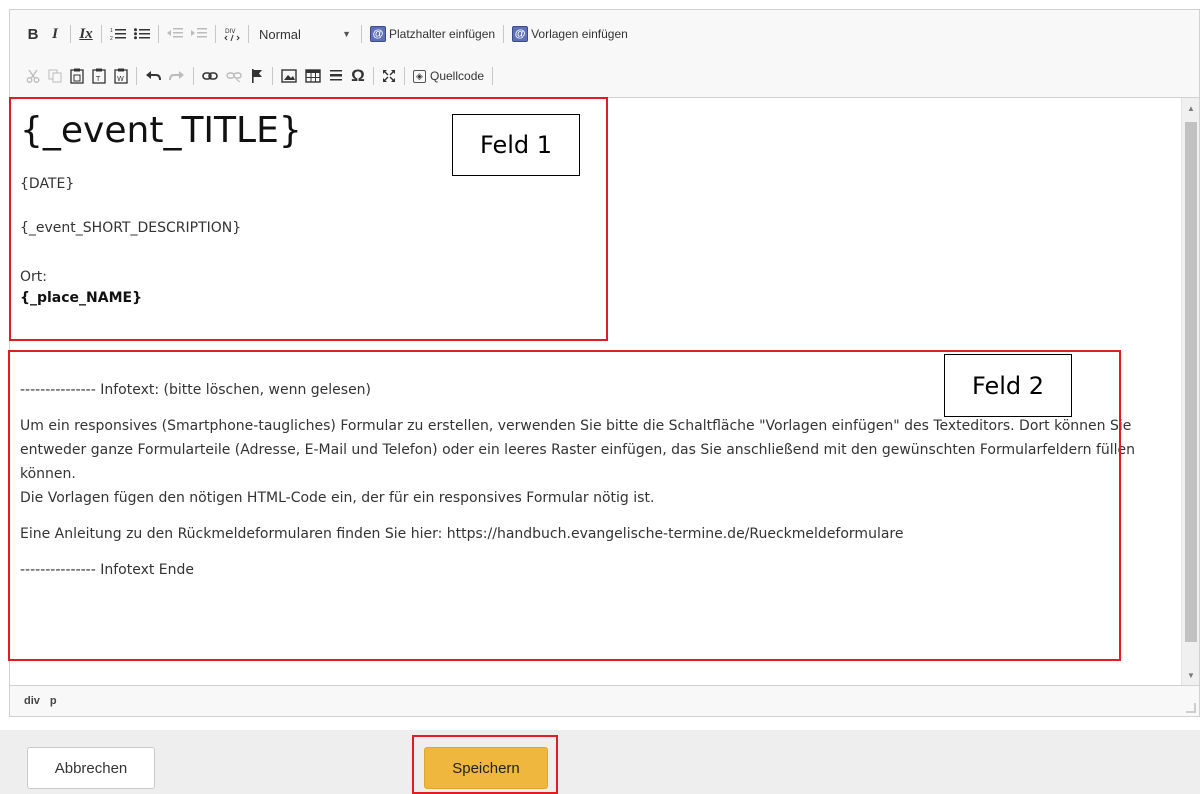  What do you see at coordinates (77, 76) in the screenshot?
I see `paste-icon` at bounding box center [77, 76].